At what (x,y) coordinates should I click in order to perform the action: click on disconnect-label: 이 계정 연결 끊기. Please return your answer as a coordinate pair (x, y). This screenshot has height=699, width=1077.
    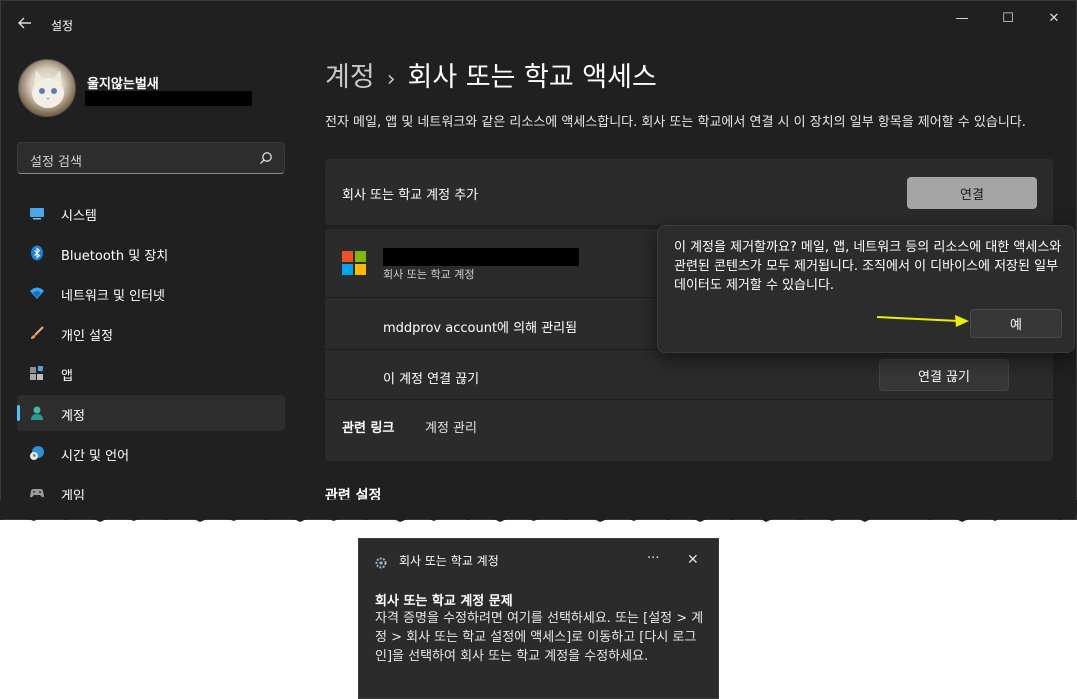
    Looking at the image, I should click on (431, 379).